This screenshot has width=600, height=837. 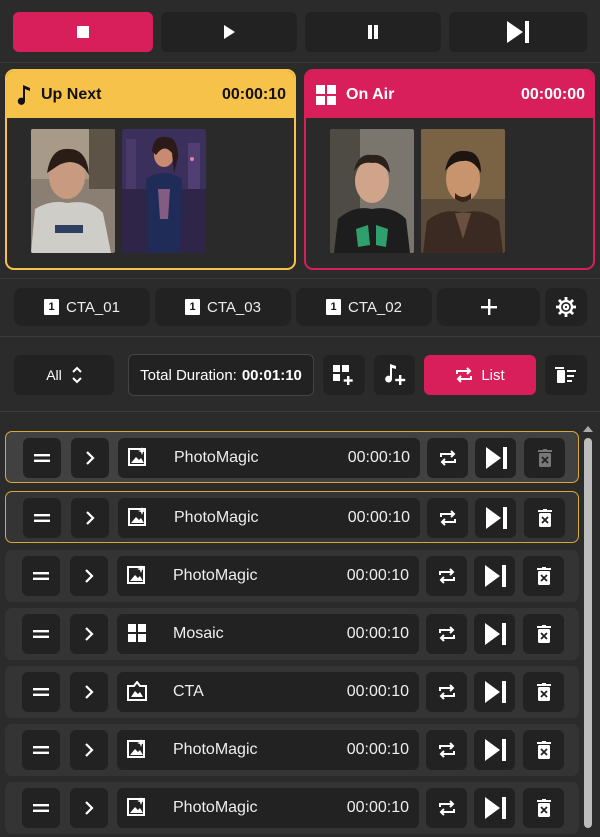 What do you see at coordinates (82, 307) in the screenshot?
I see `cta-button-1: 1 CTA_01` at bounding box center [82, 307].